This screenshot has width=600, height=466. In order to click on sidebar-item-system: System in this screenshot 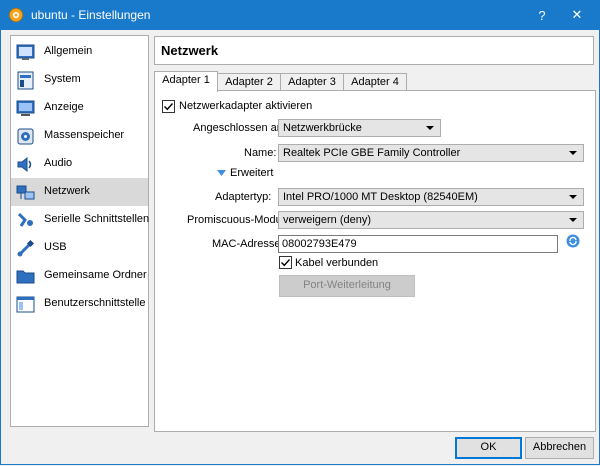, I will do `click(79, 80)`.